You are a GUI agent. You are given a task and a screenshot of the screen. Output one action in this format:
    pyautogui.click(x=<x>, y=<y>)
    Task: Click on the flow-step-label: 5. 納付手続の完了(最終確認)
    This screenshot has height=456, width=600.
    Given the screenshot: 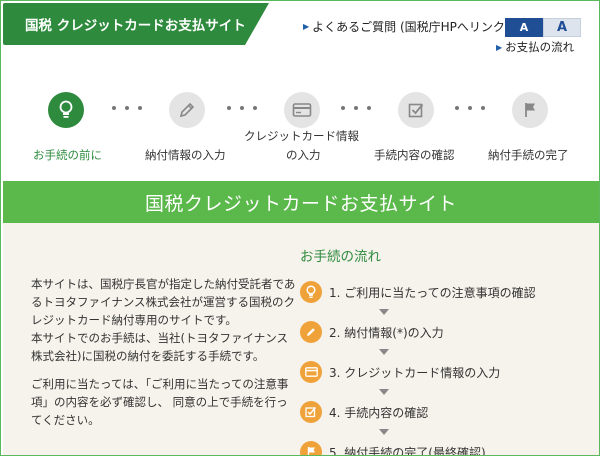 What is the action you would take?
    pyautogui.click(x=407, y=450)
    